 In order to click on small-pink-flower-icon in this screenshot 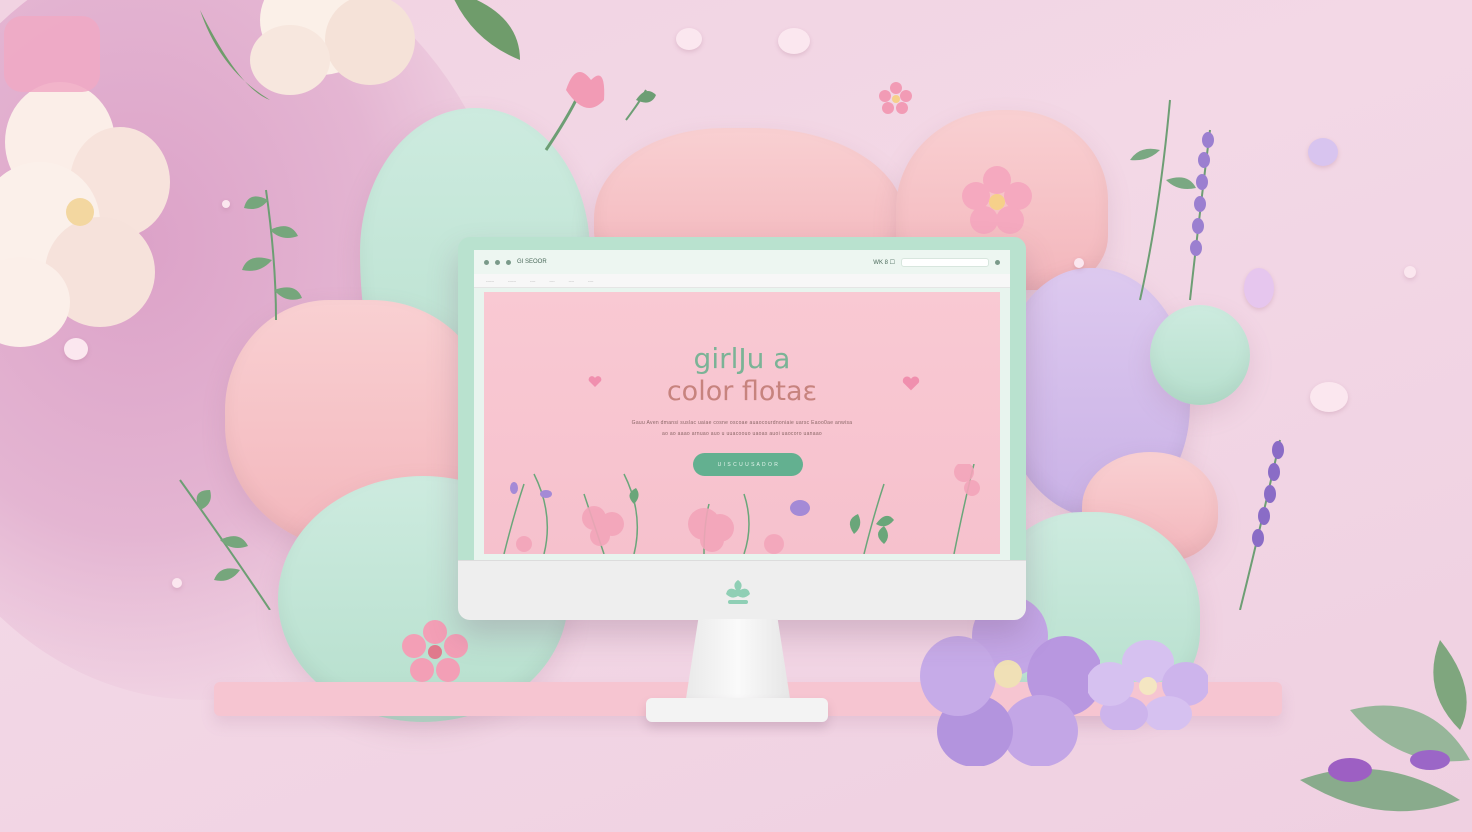, I will do `click(895, 98)`.